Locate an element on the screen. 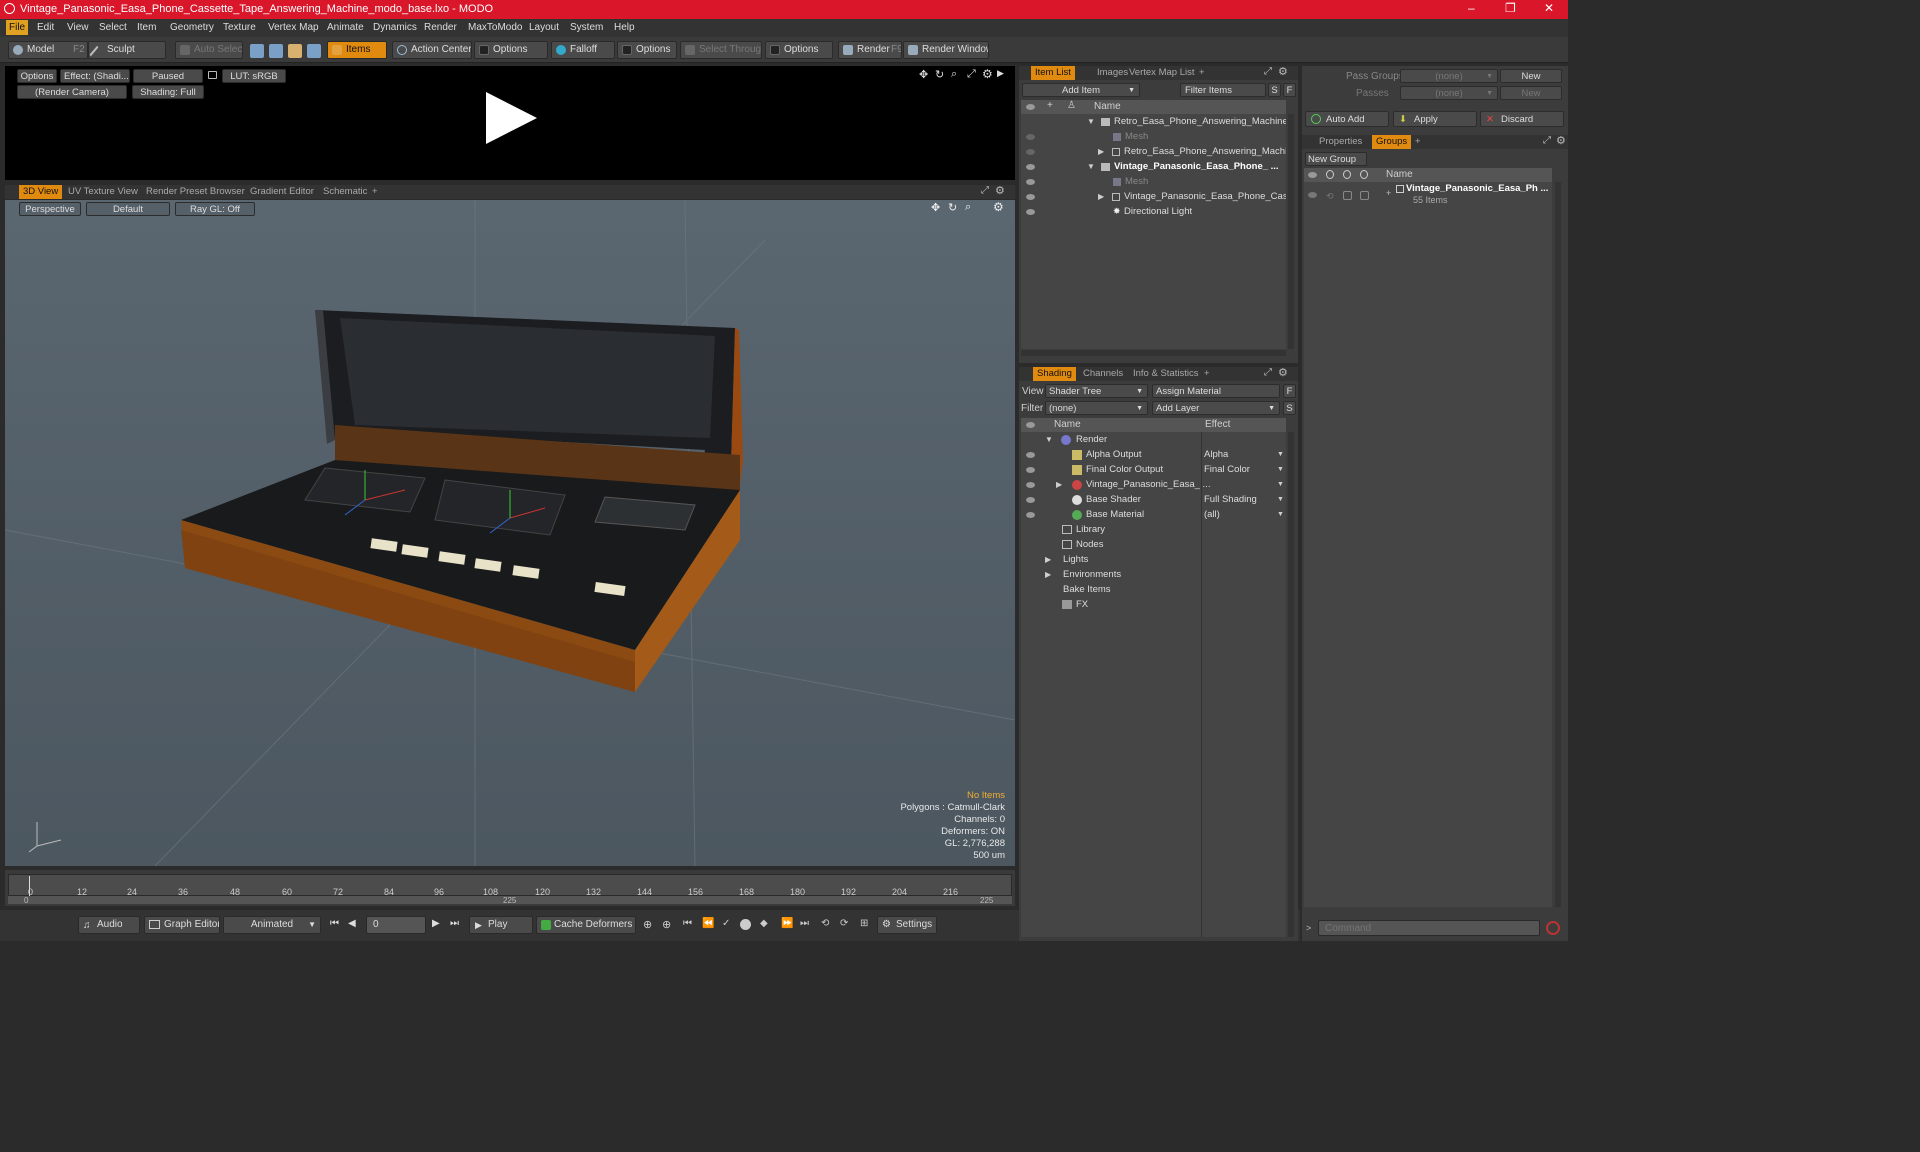  auto-select-button: Auto Select is located at coordinates (209, 50).